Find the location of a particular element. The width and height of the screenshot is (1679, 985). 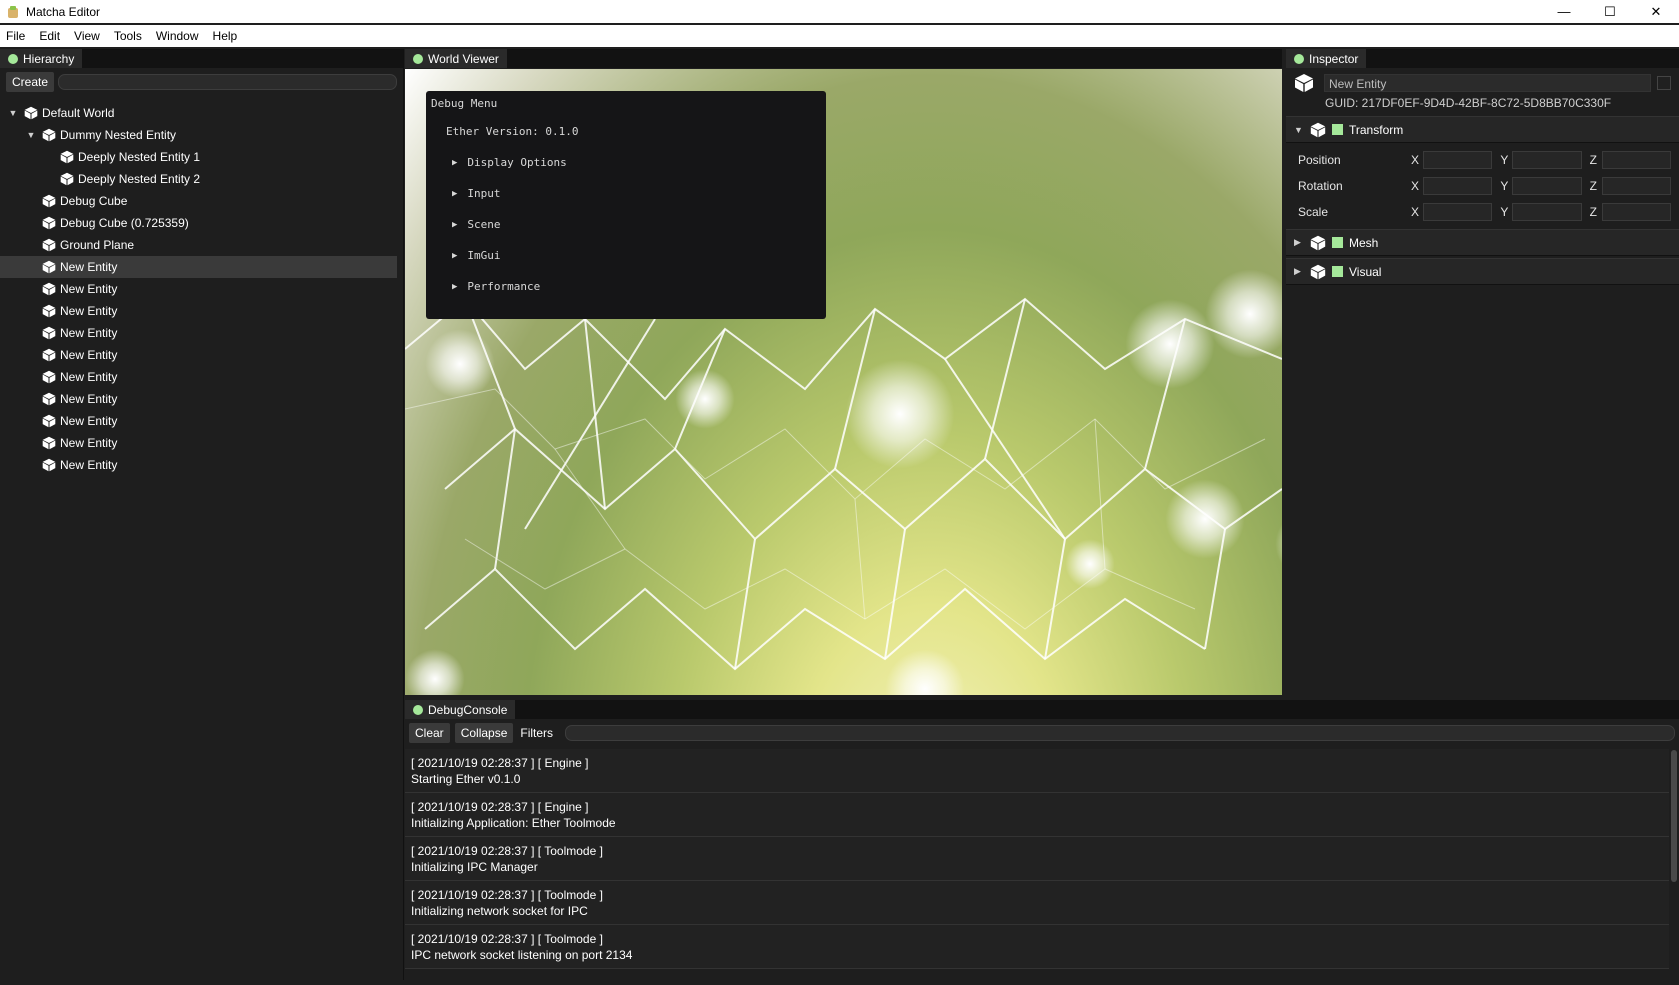

tree-item: Ground Plane is located at coordinates (201, 245).